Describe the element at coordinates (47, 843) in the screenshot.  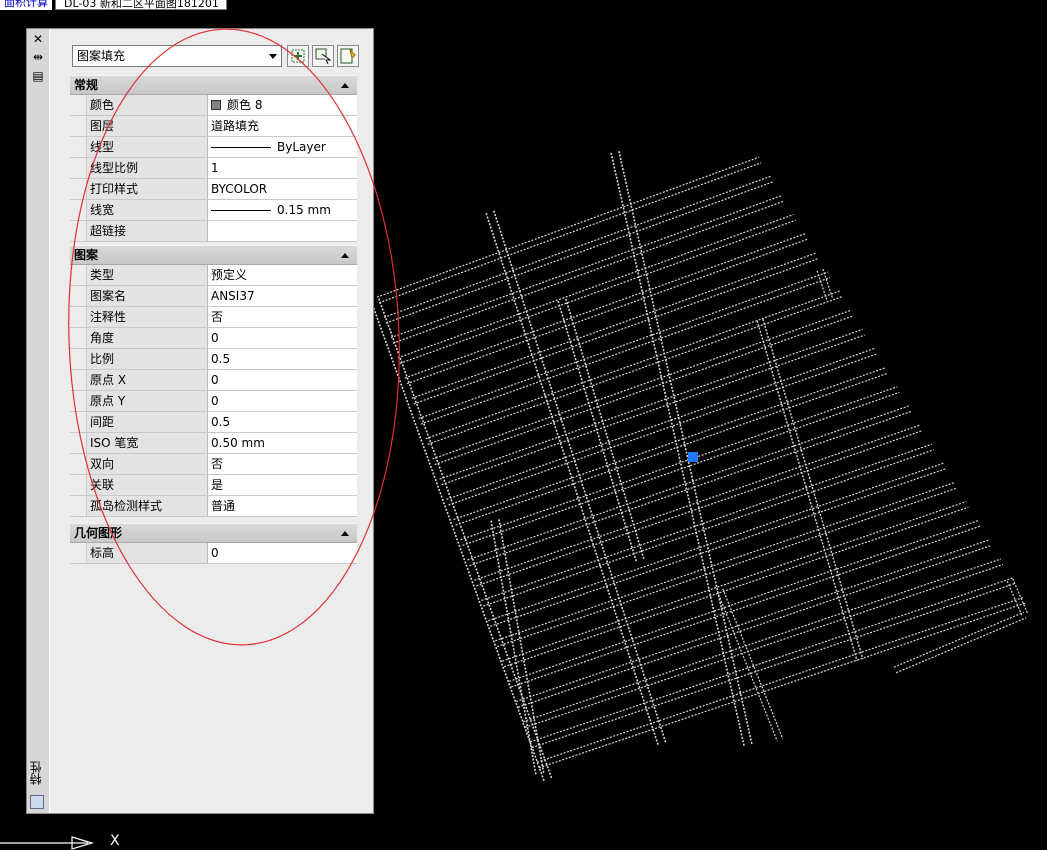
I see `ucs-icon` at that location.